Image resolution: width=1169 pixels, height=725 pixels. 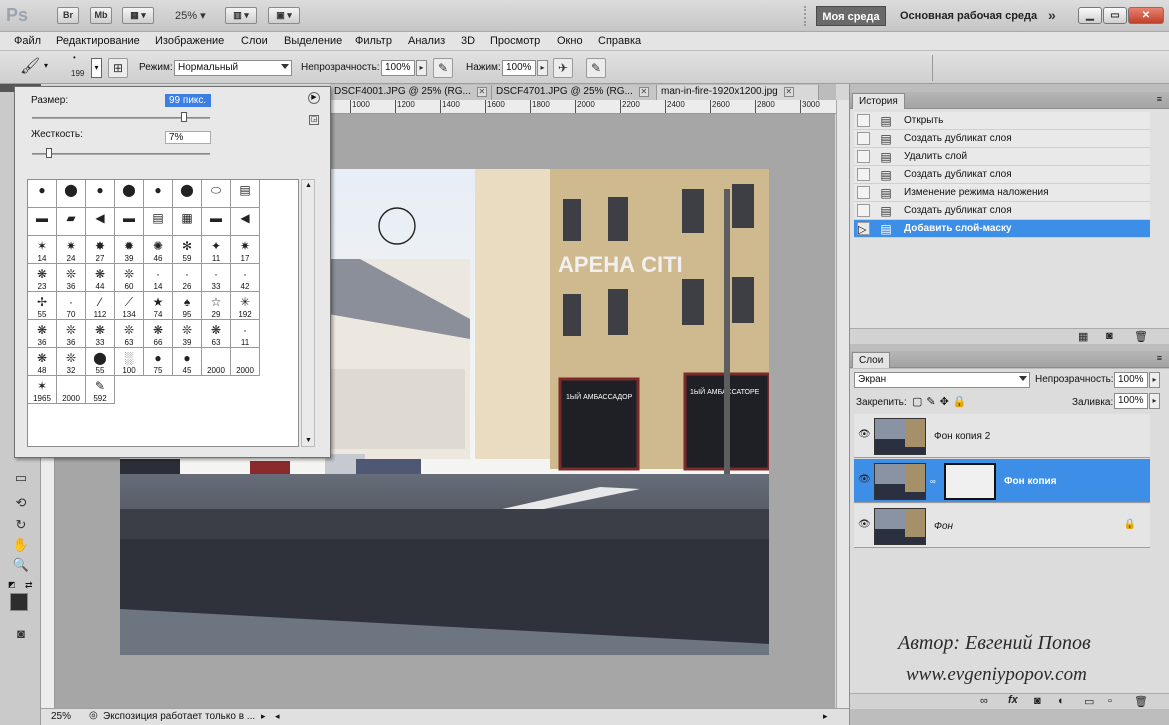 What do you see at coordinates (284, 15) in the screenshot?
I see `screen-mode-button: ▣ ▾` at bounding box center [284, 15].